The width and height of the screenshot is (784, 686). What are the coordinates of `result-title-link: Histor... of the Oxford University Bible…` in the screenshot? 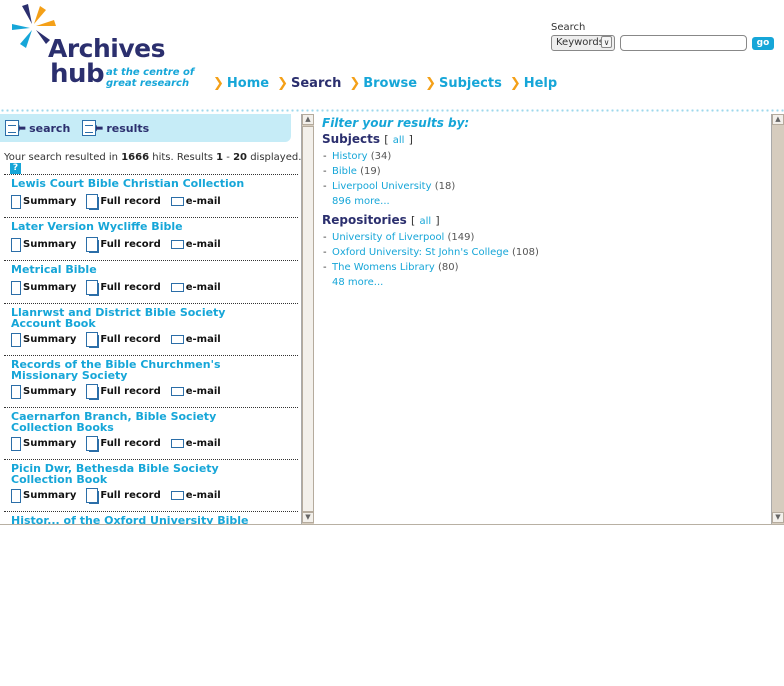 It's located at (138, 519).